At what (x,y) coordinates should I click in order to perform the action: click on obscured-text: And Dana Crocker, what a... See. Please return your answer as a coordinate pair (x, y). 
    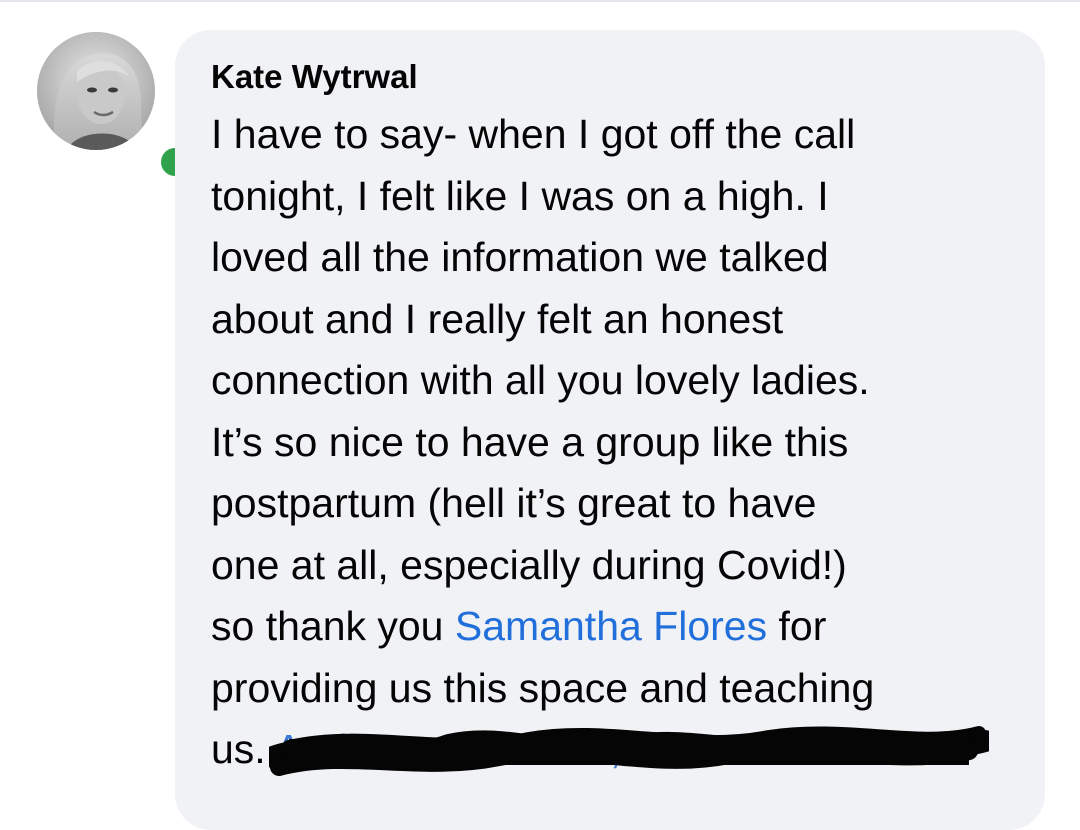
    Looking at the image, I should click on (573, 749).